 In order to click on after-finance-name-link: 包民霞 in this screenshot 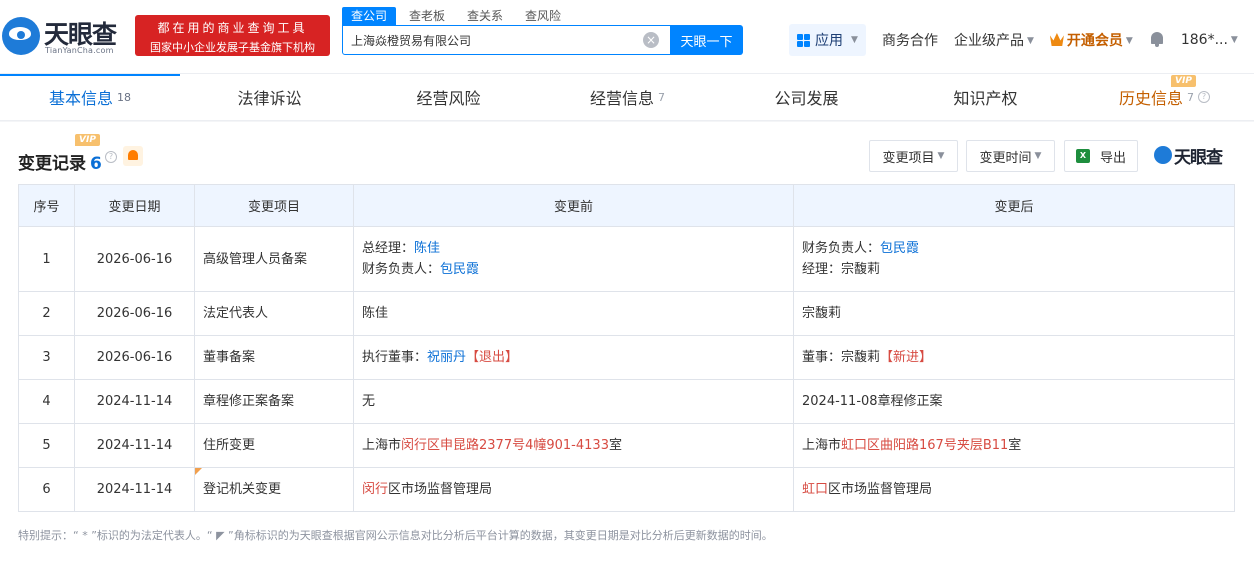, I will do `click(899, 248)`.